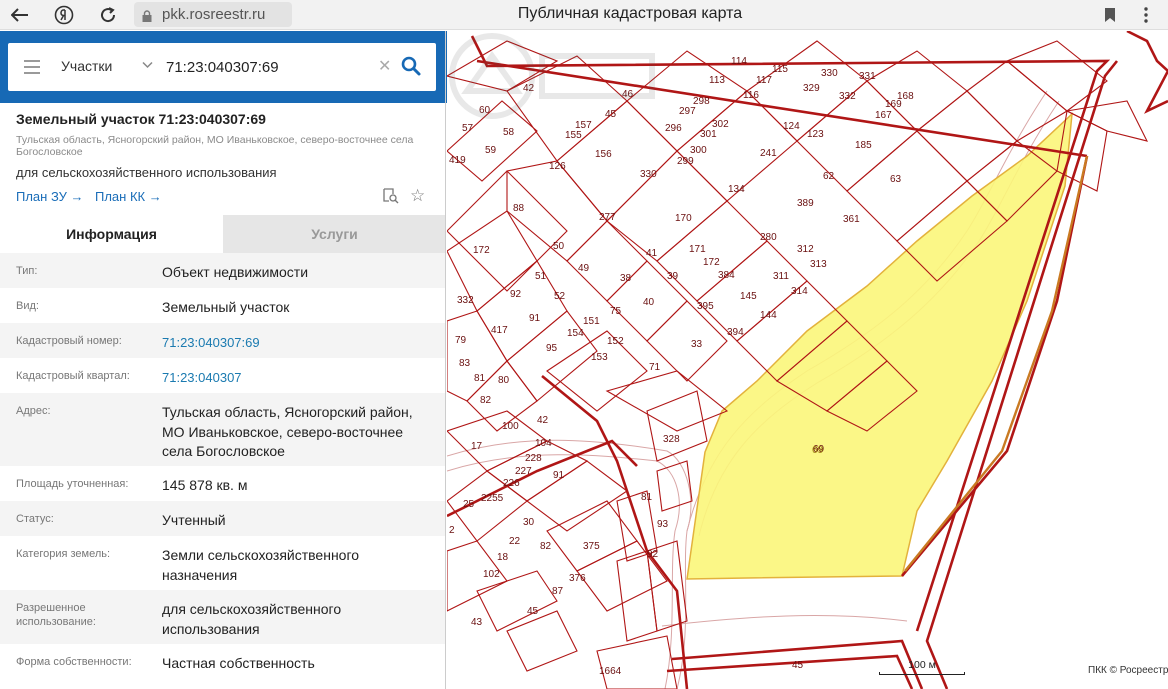  What do you see at coordinates (511, 483) in the screenshot?
I see `parcel-label: 226` at bounding box center [511, 483].